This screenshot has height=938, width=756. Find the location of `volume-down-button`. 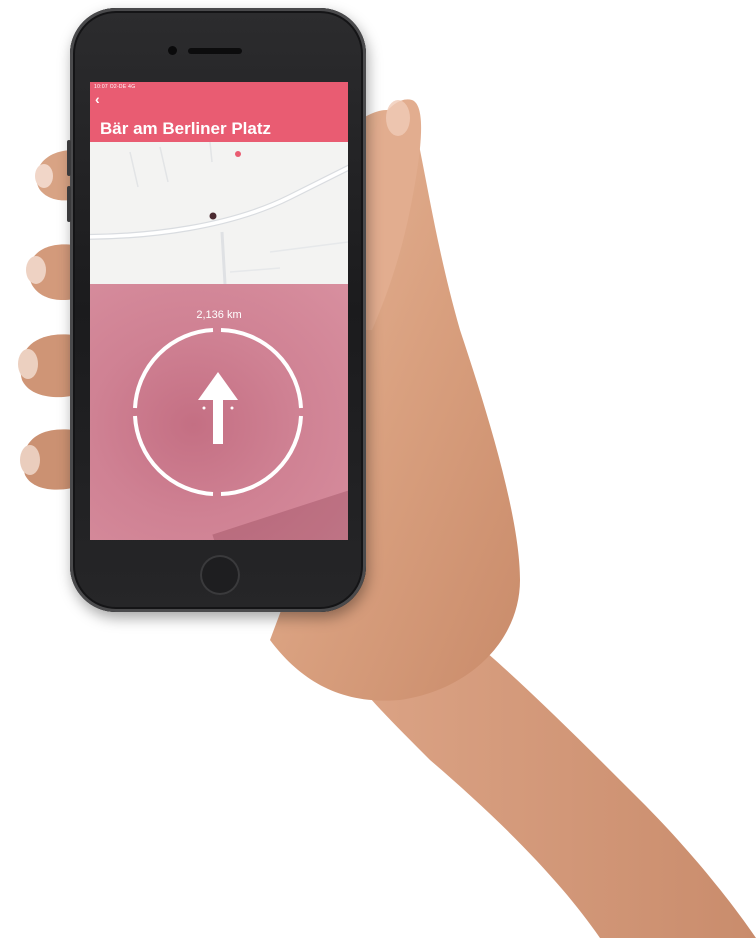

volume-down-button is located at coordinates (69, 204).